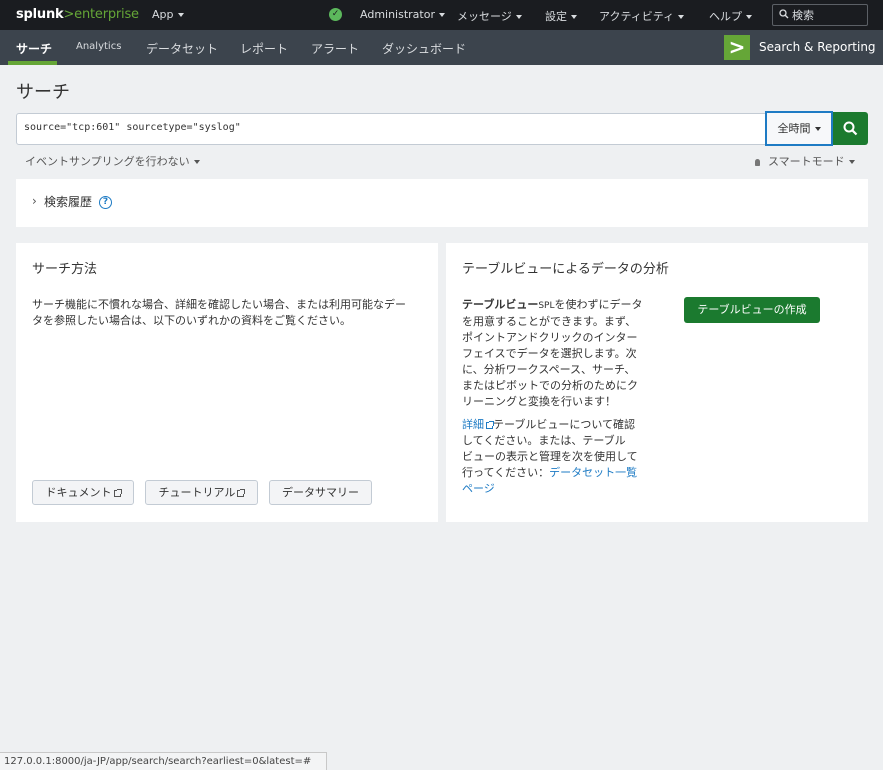 This screenshot has width=883, height=770. I want to click on help-menu: ヘルプ, so click(730, 16).